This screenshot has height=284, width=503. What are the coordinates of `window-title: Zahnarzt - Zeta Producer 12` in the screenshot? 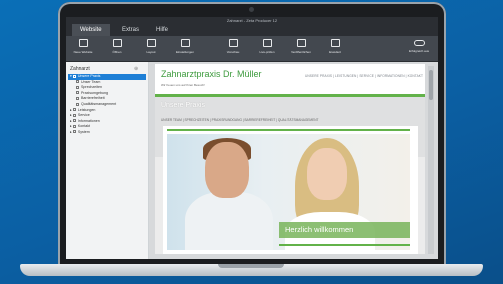 It's located at (252, 20).